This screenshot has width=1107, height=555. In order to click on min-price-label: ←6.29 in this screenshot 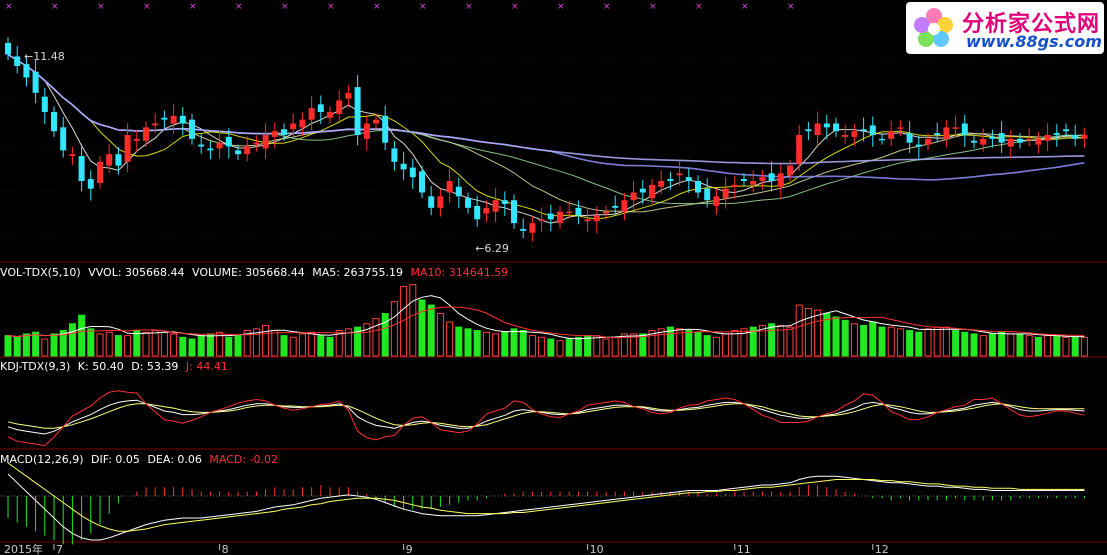, I will do `click(492, 248)`.